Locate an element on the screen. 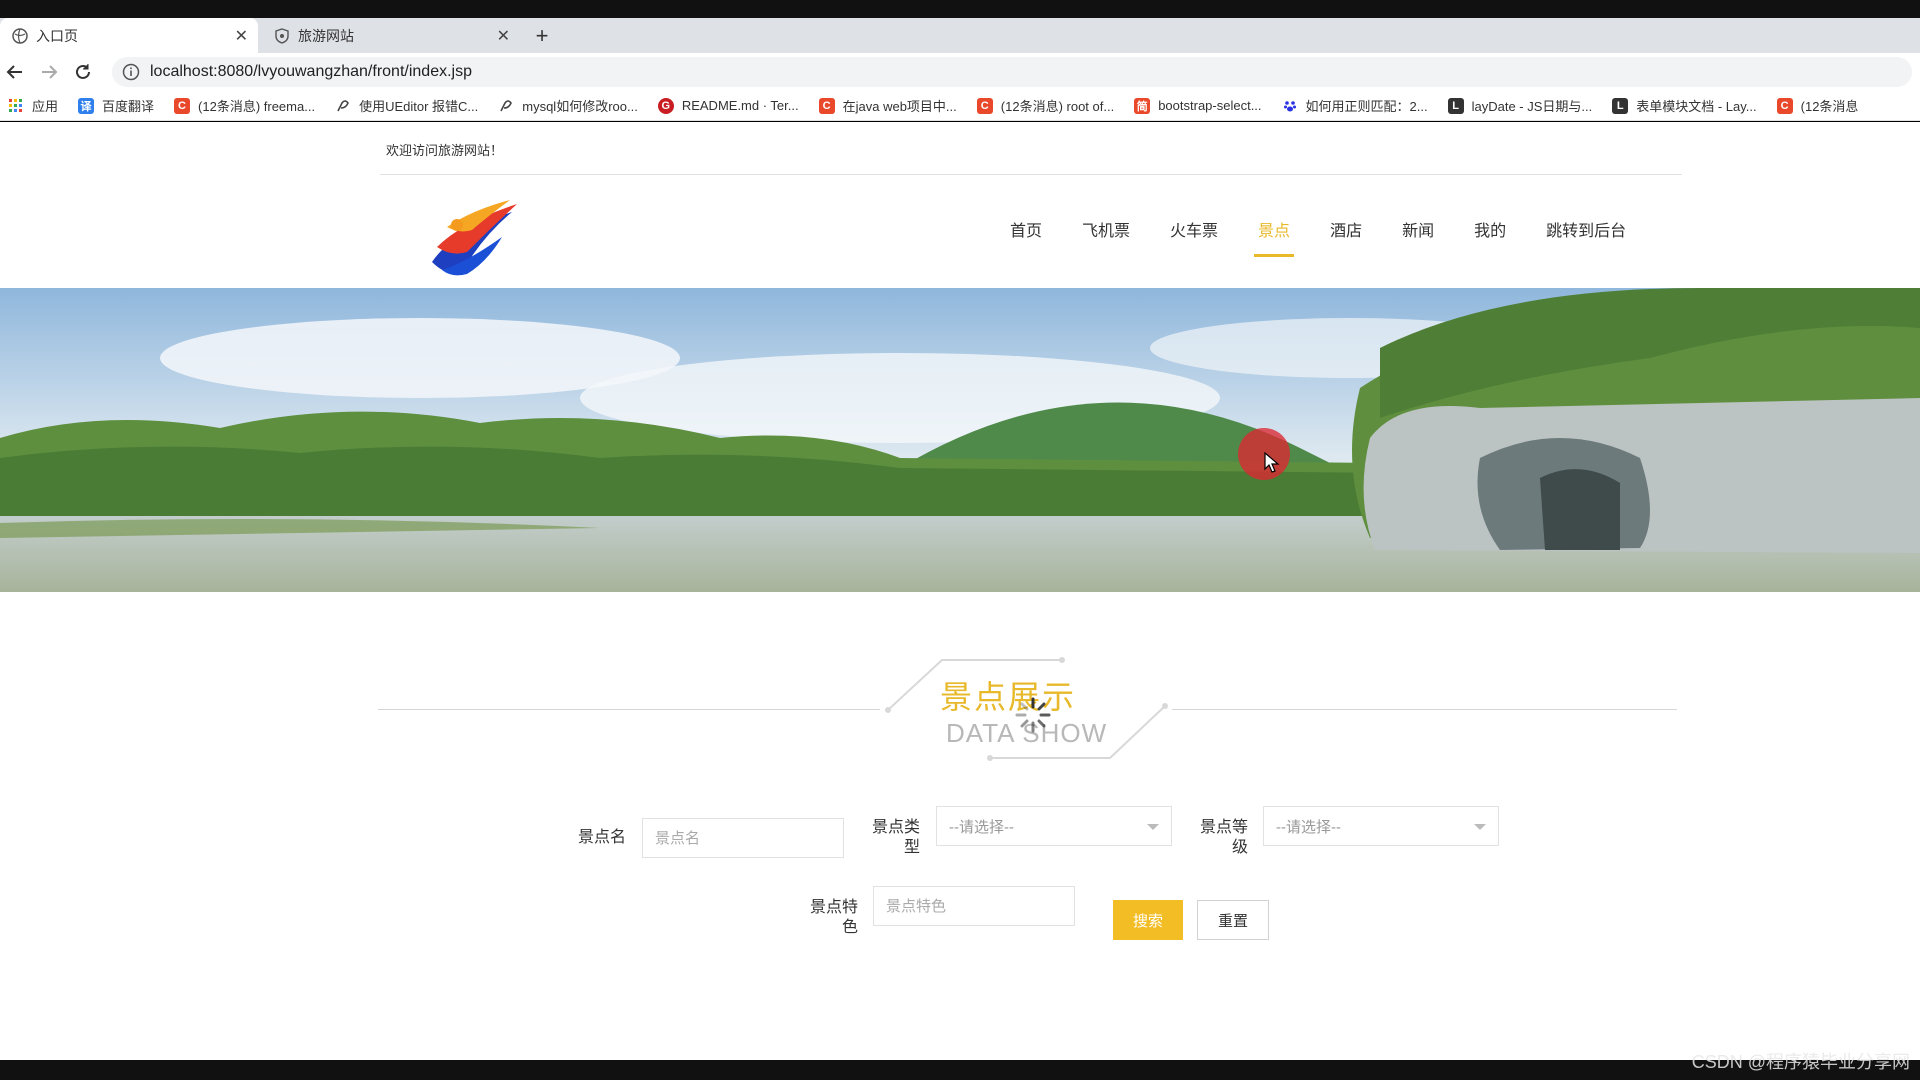 The height and width of the screenshot is (1080, 1920). nav-item: 首页 is located at coordinates (1026, 238).